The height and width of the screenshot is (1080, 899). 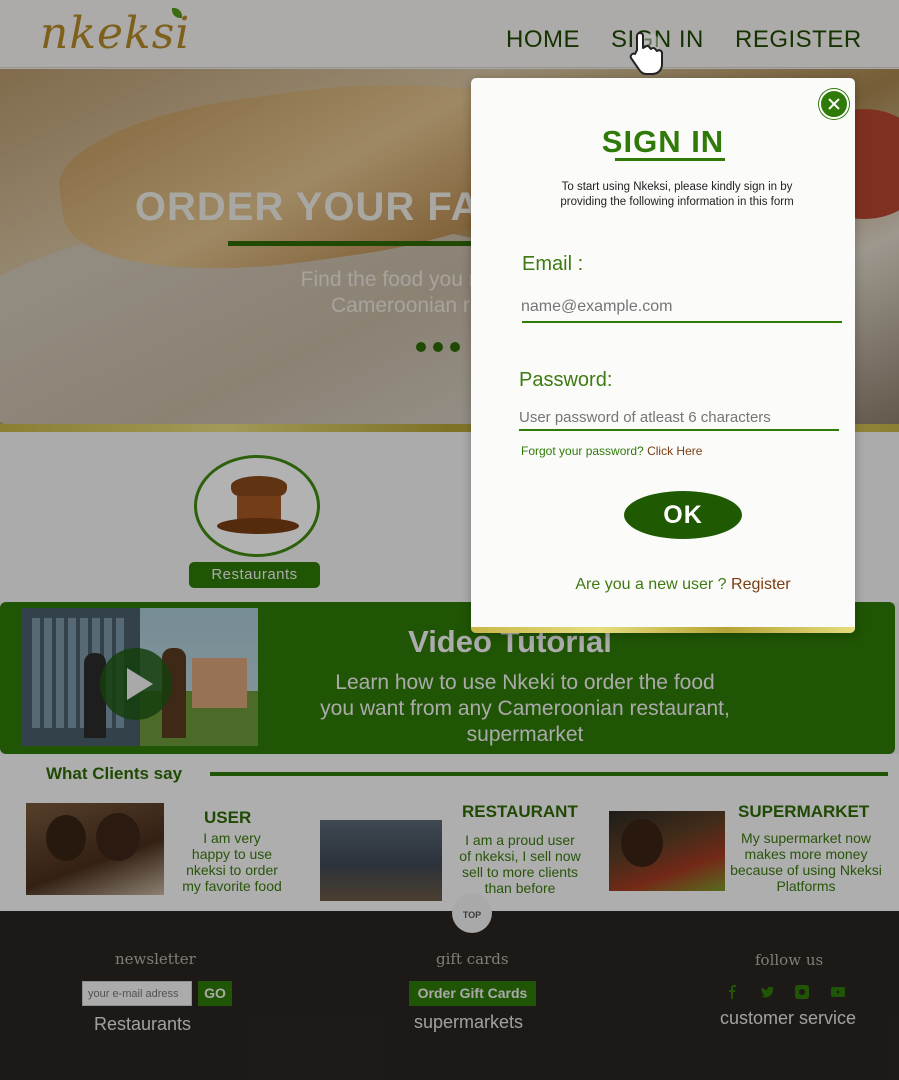 What do you see at coordinates (683, 515) in the screenshot?
I see `ok-button: OK` at bounding box center [683, 515].